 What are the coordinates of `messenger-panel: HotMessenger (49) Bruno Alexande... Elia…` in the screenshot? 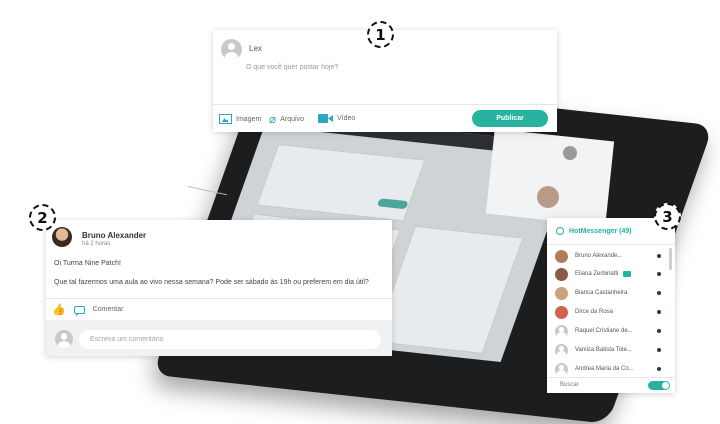 It's located at (611, 305).